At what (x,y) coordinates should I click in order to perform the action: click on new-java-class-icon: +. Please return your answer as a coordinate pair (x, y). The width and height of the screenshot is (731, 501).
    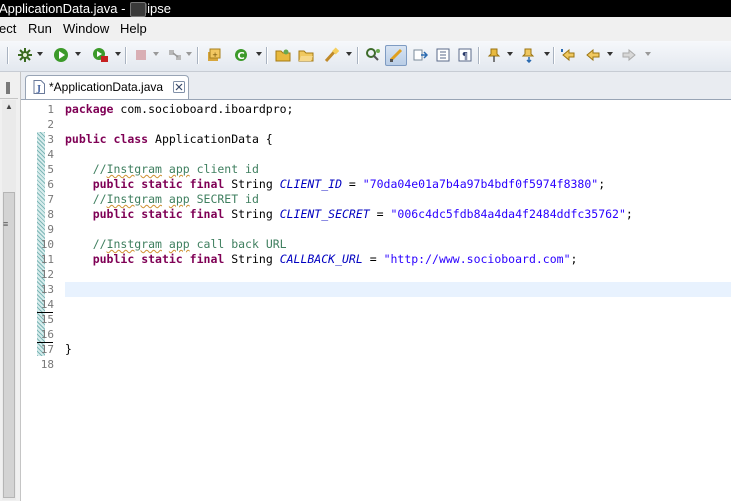
    Looking at the image, I should click on (214, 55).